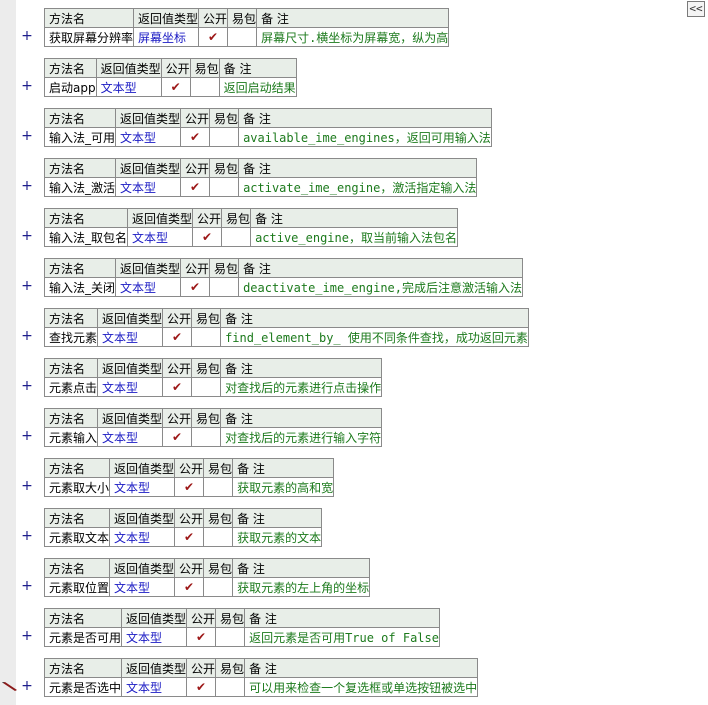  I want to click on note-cell: 返回元素是否可用True of False, so click(342, 637).